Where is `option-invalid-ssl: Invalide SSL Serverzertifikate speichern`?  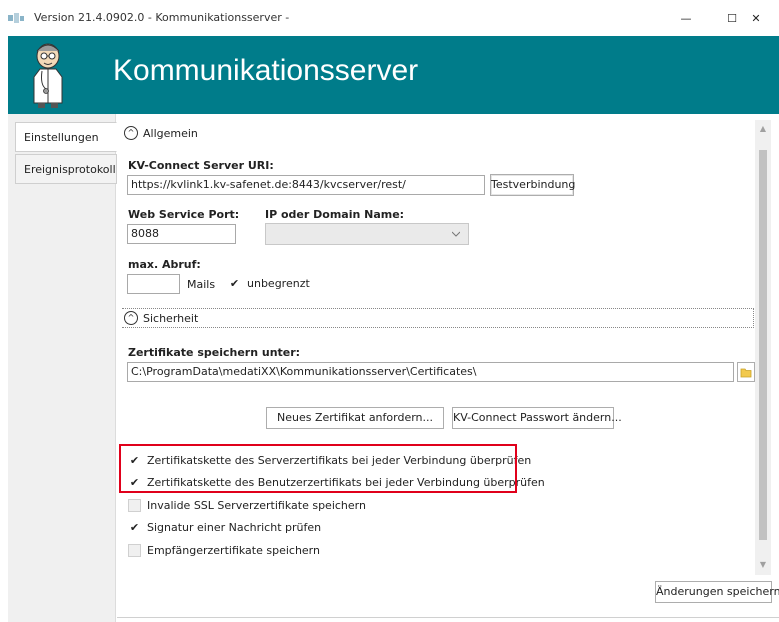
option-invalid-ssl: Invalide SSL Serverzertifikate speichern is located at coordinates (247, 505).